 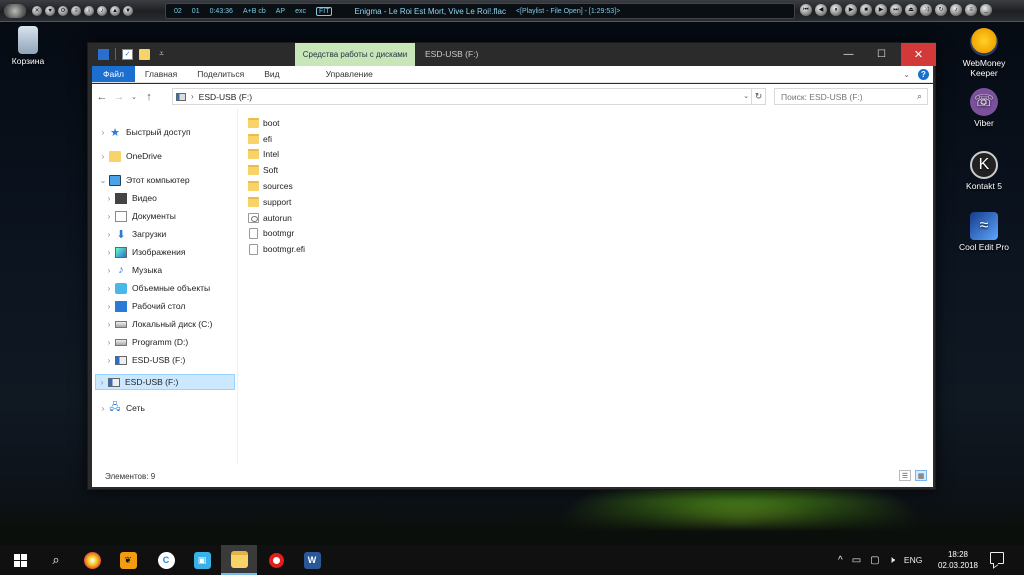 What do you see at coordinates (926, 10) in the screenshot?
I see `player-shuffle-icon: ⤨` at bounding box center [926, 10].